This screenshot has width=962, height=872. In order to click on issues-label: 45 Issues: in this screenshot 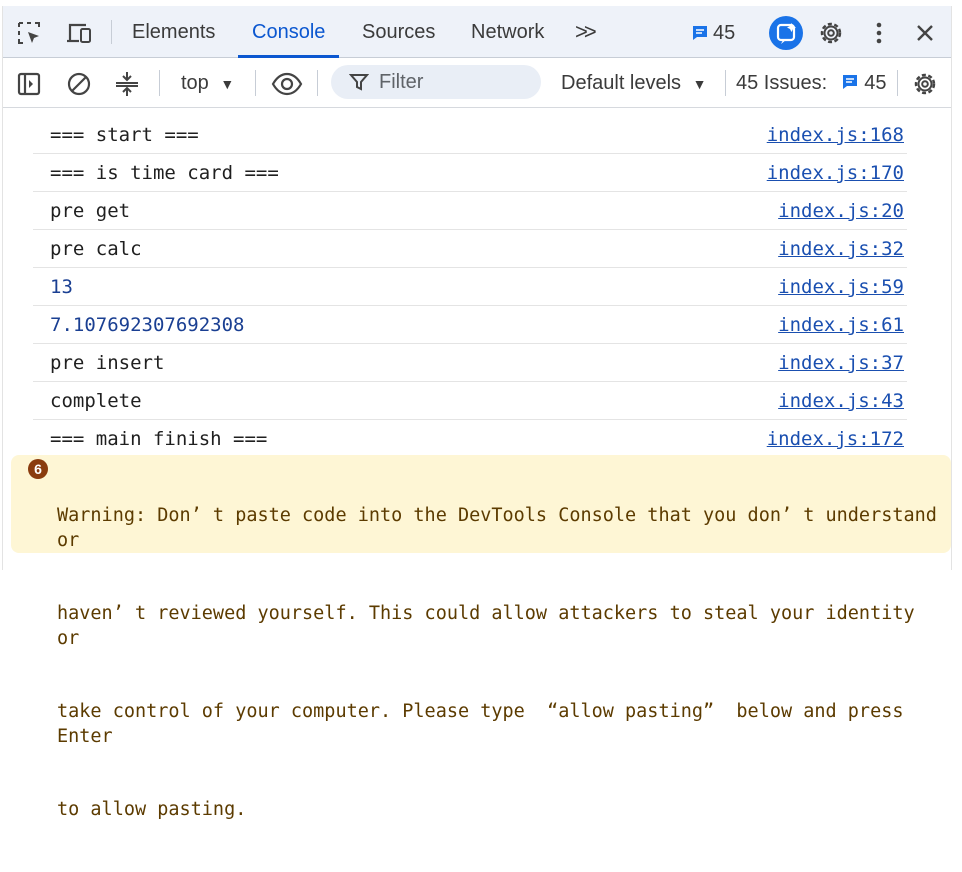, I will do `click(782, 83)`.